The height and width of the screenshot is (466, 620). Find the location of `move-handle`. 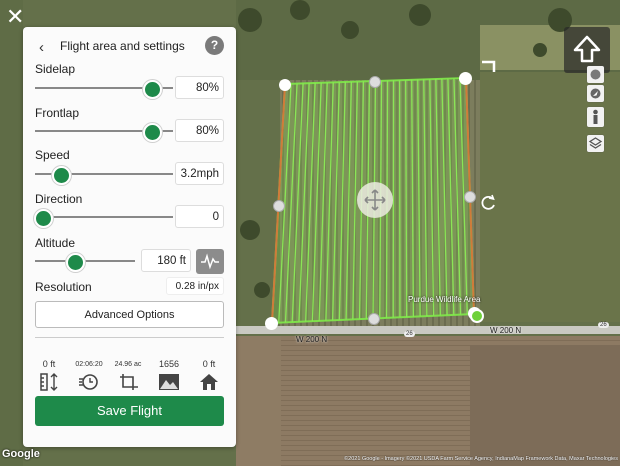

move-handle is located at coordinates (375, 200).